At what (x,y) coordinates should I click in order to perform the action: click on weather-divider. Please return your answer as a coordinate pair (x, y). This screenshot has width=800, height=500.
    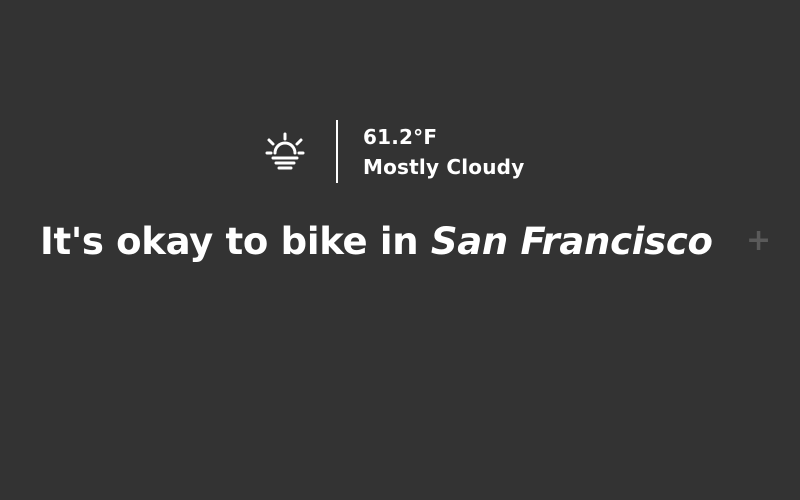
    Looking at the image, I should click on (337, 151).